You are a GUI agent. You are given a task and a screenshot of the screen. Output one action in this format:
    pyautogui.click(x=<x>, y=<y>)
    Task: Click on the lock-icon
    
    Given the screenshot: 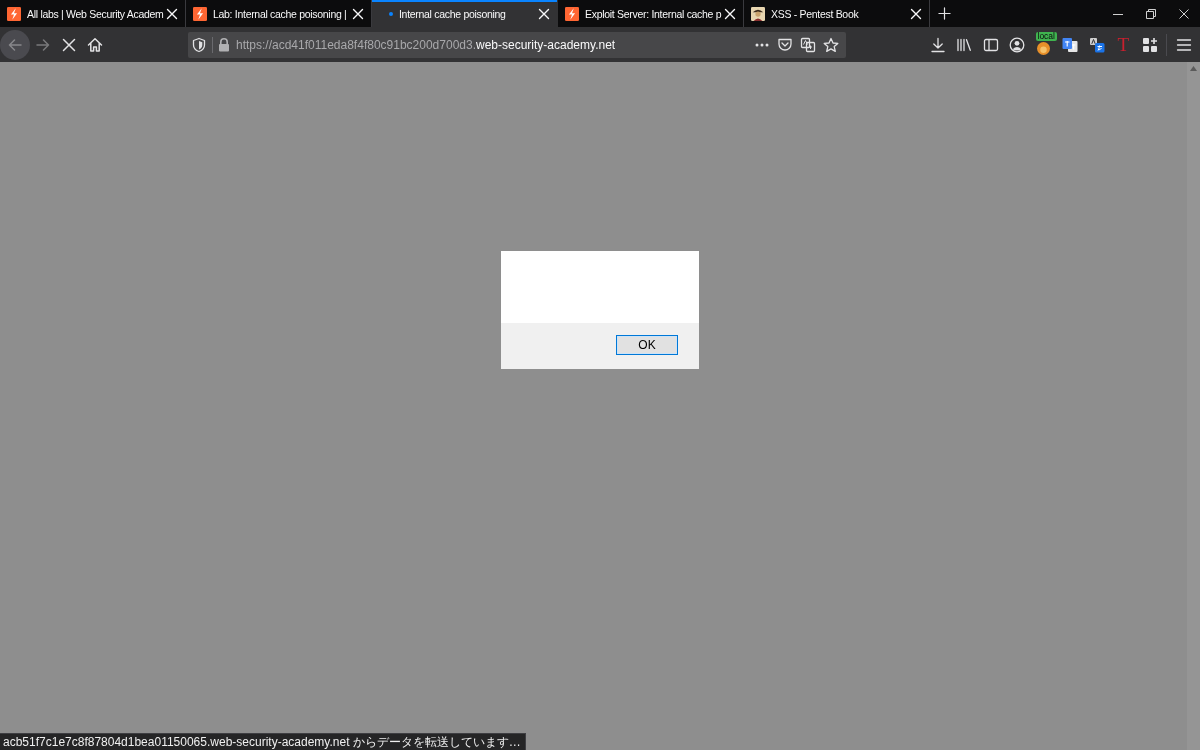 What is the action you would take?
    pyautogui.click(x=224, y=44)
    